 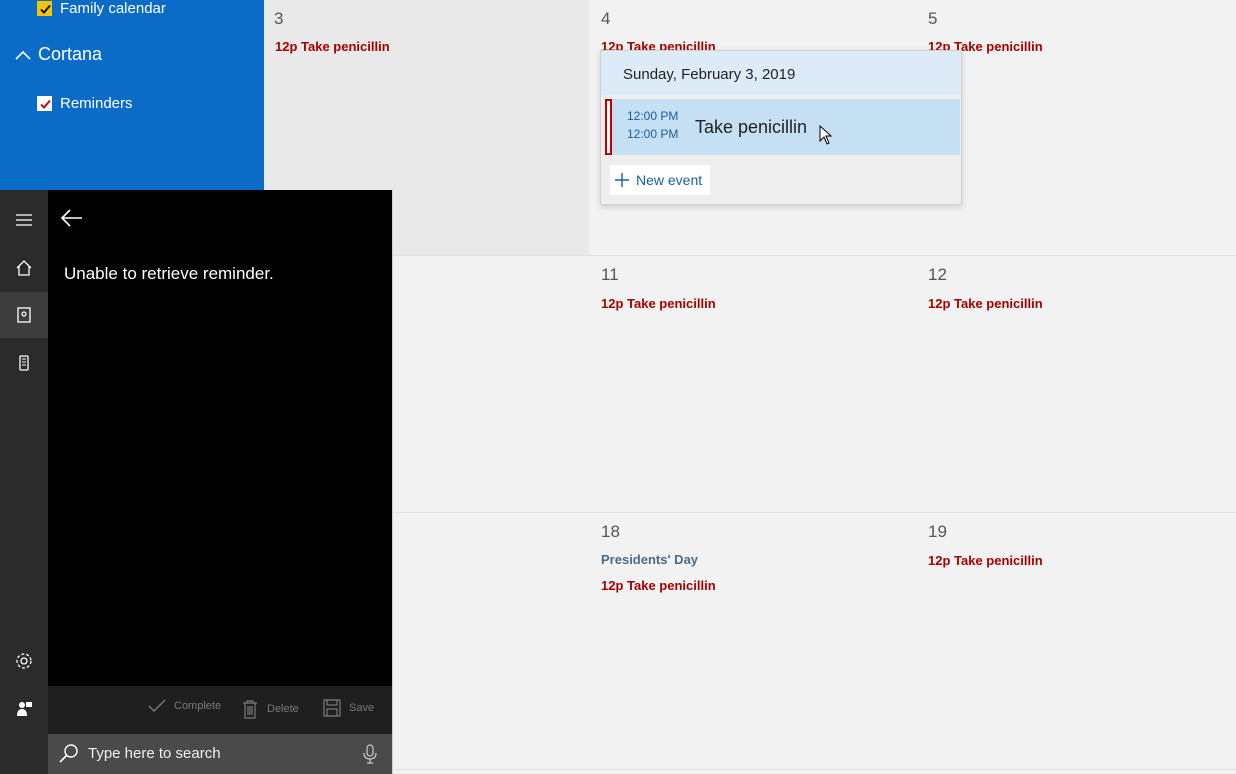 I want to click on save-button: Save, so click(x=348, y=708).